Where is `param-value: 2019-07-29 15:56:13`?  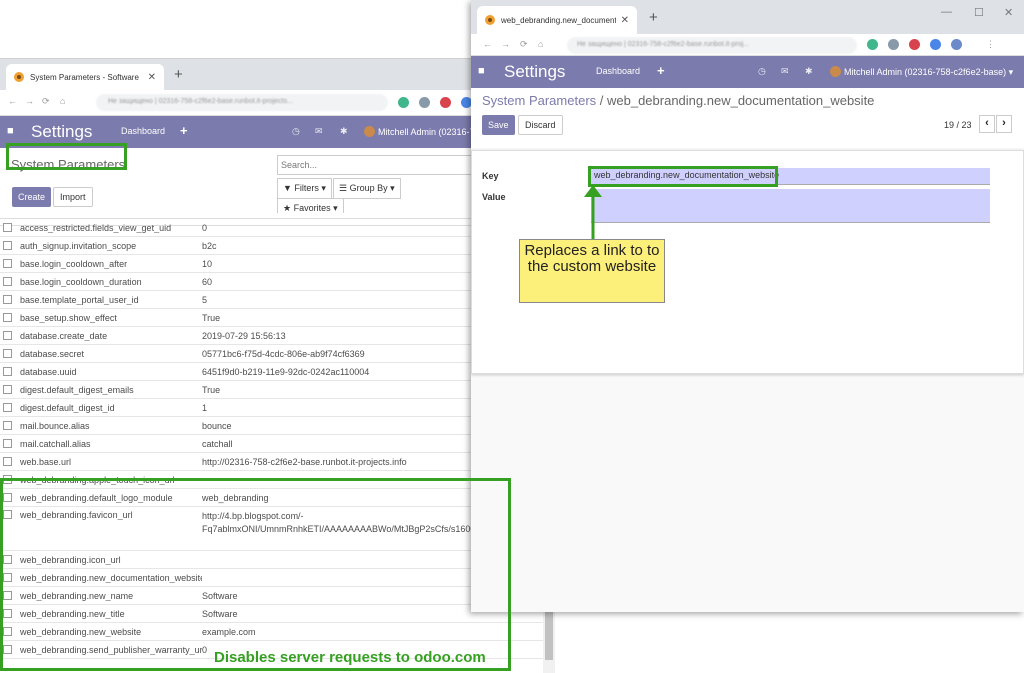 param-value: 2019-07-29 15:56:13 is located at coordinates (244, 335).